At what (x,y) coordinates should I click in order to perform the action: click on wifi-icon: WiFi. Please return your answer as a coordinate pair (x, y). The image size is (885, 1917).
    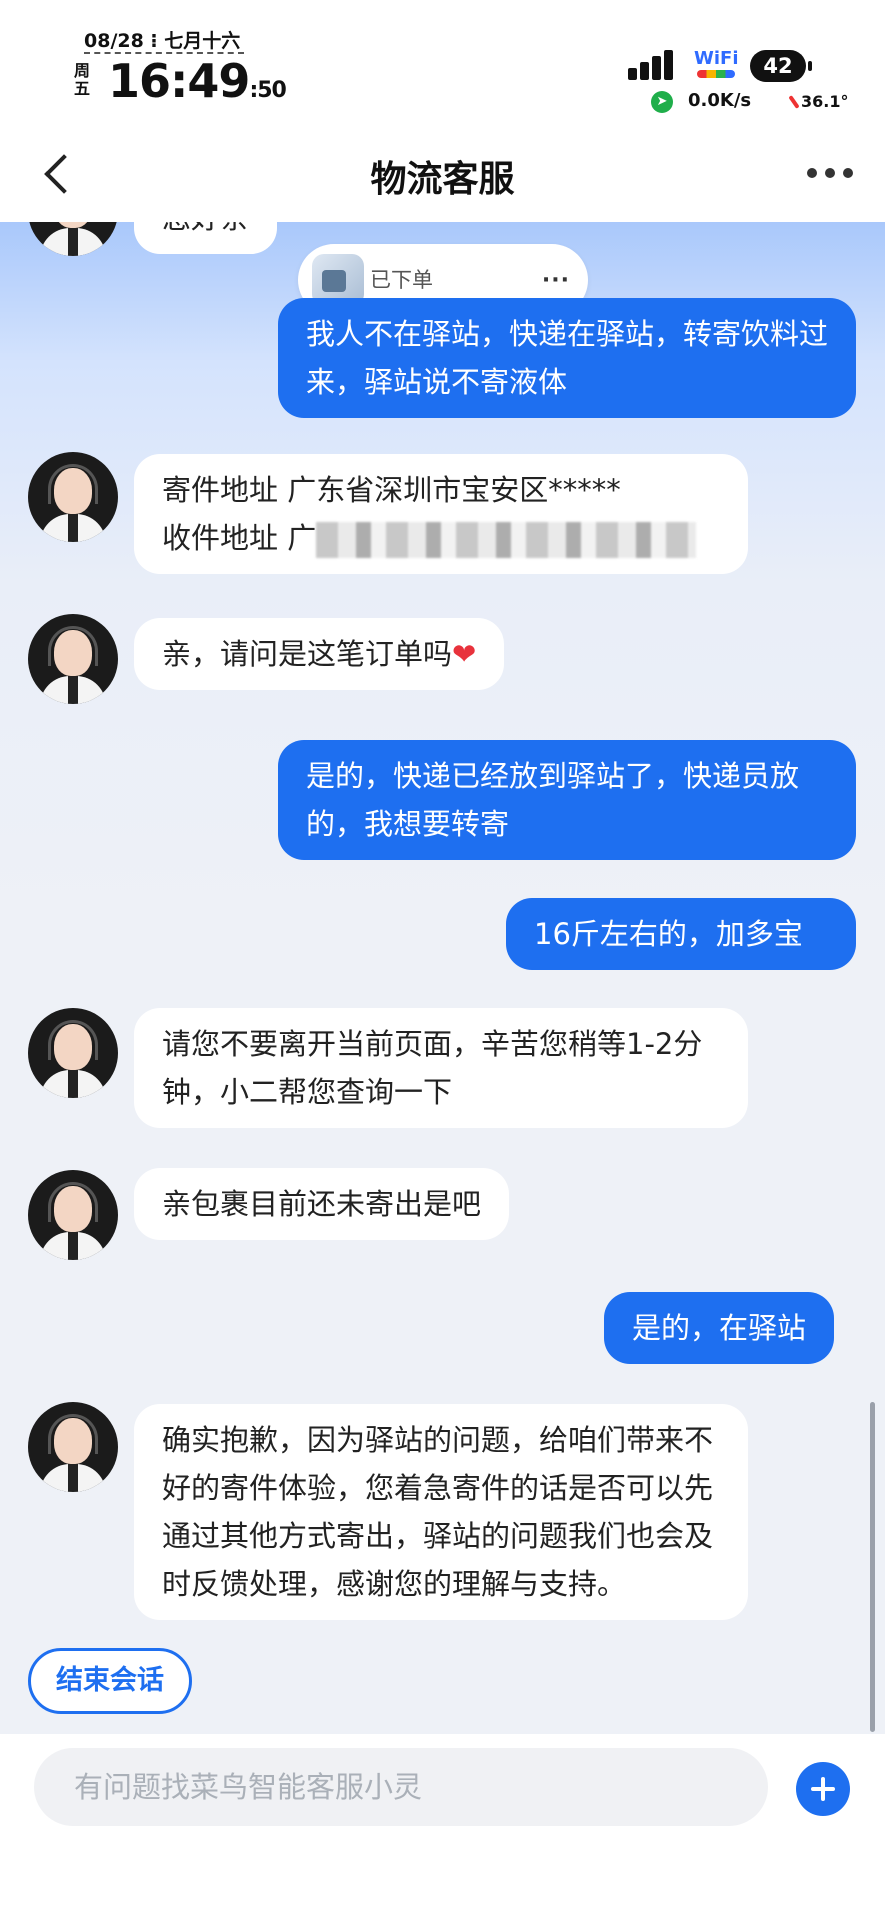
    Looking at the image, I should click on (716, 58).